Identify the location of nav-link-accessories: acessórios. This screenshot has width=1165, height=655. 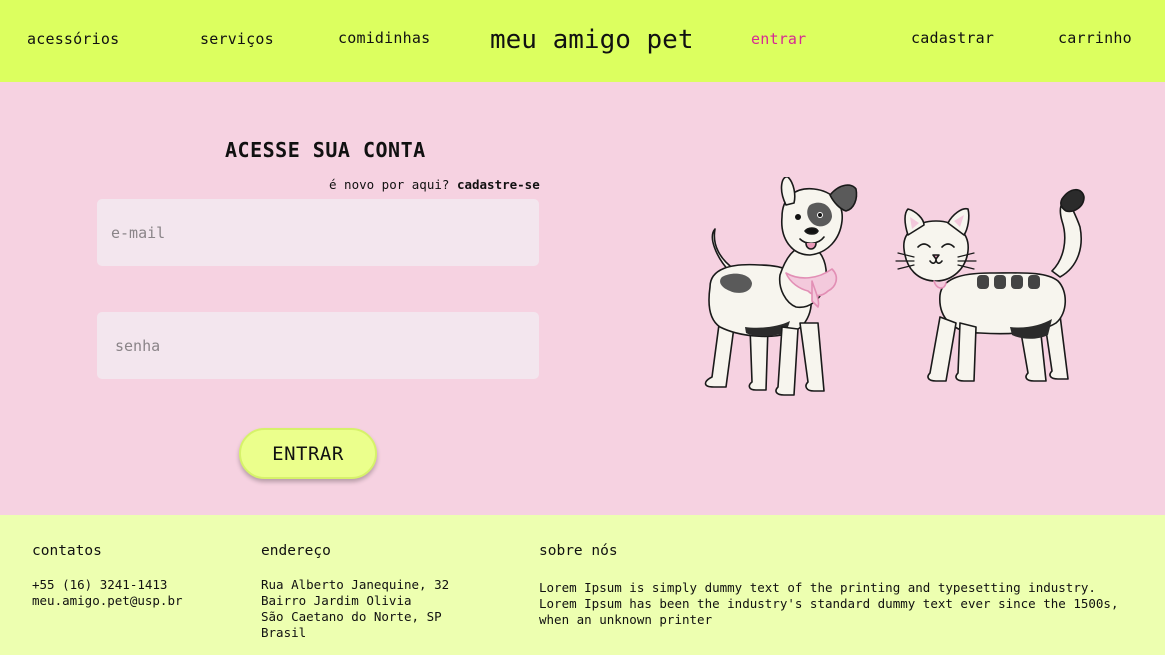
(73, 39).